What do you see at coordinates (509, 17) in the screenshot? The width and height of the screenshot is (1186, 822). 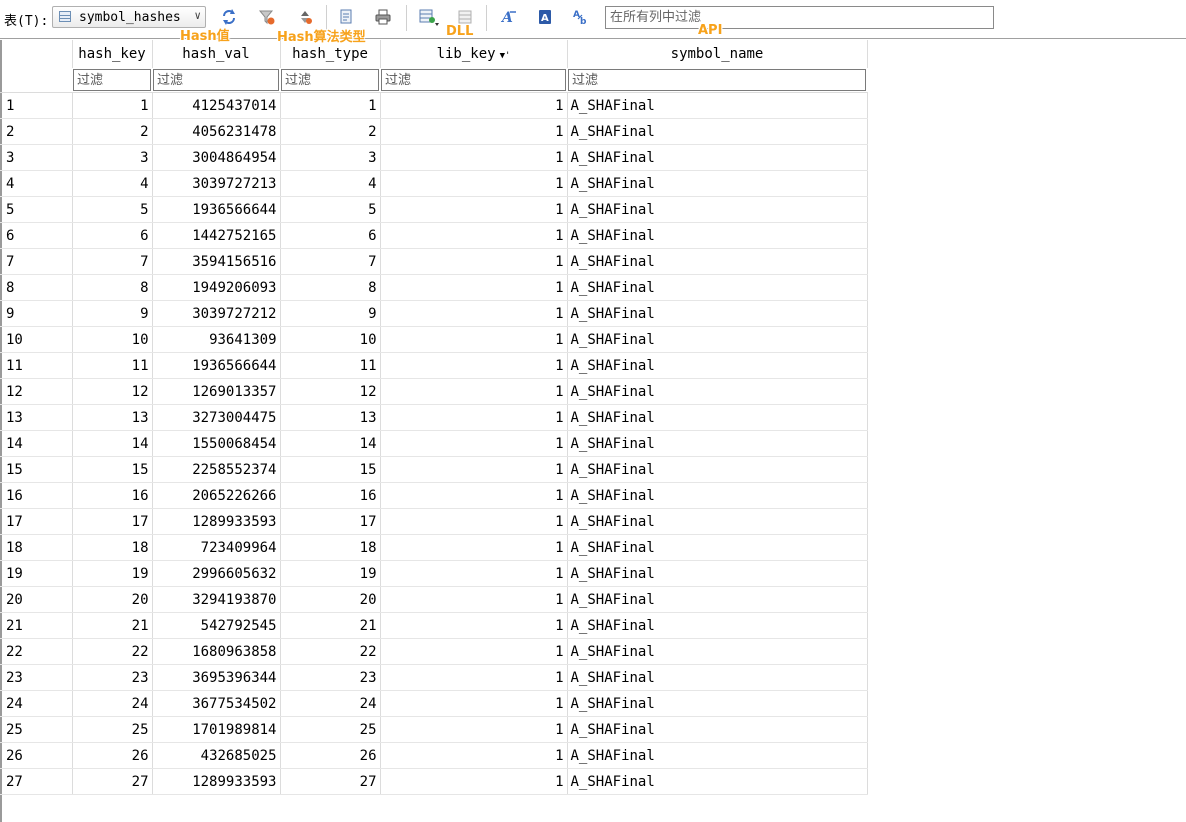 I see `font-button: A` at bounding box center [509, 17].